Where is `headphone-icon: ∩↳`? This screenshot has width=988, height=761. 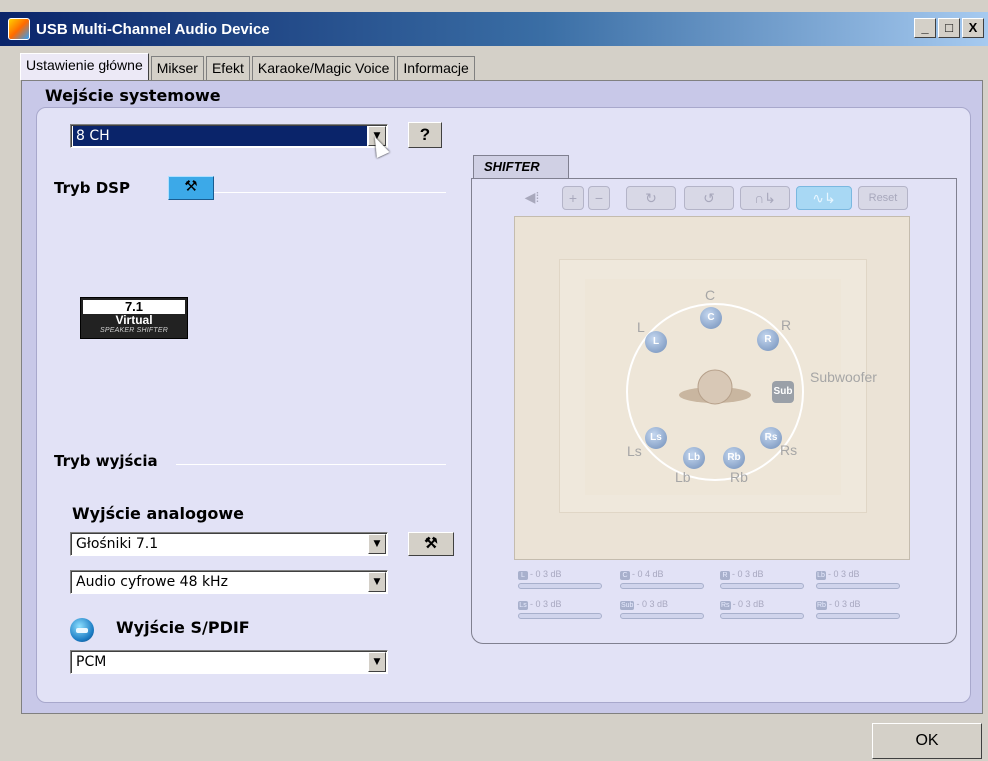
headphone-icon: ∩↳ is located at coordinates (765, 198).